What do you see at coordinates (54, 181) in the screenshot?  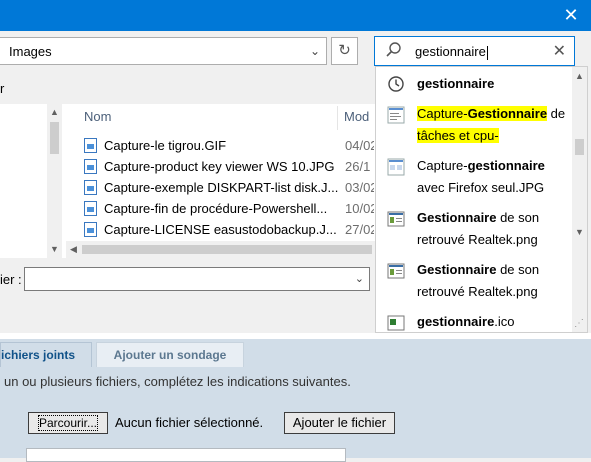 I see `nav-scrollbar: ▲ ▼` at bounding box center [54, 181].